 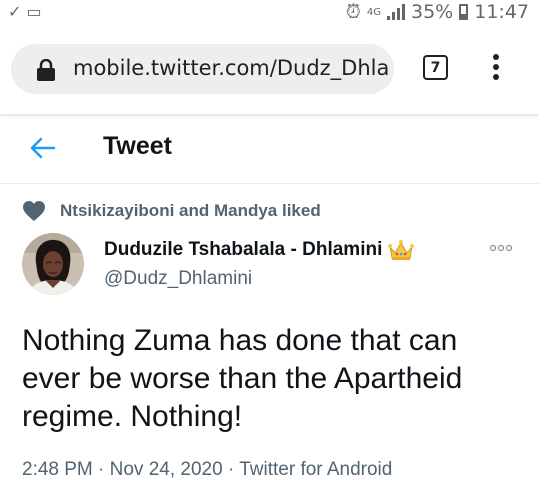 I want to click on more-horizontal-icon, so click(x=503, y=250).